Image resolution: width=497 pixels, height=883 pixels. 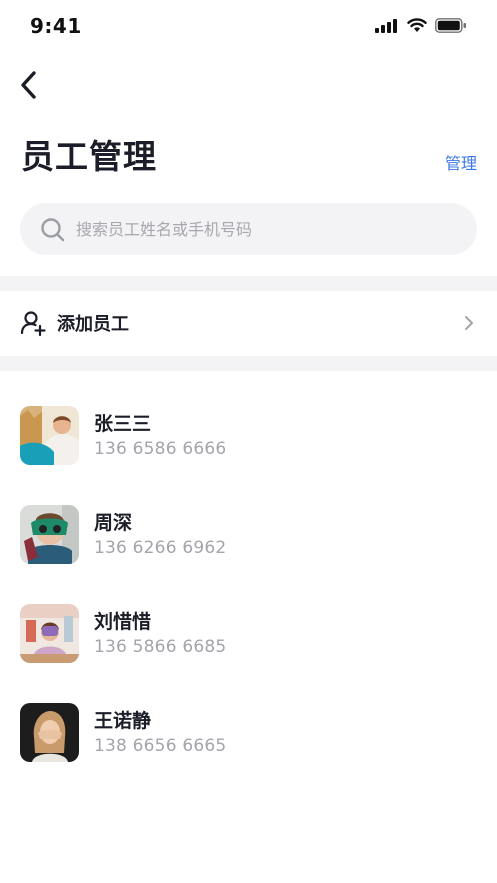 What do you see at coordinates (160, 449) in the screenshot?
I see `employee-phone: 136 6586 6666` at bounding box center [160, 449].